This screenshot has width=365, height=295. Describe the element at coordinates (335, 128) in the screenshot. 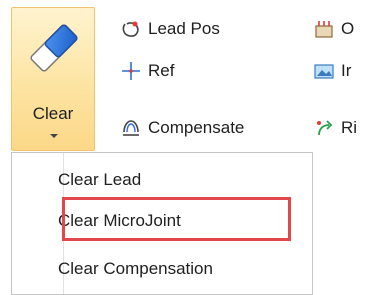

I see `ri-button: Ri` at that location.